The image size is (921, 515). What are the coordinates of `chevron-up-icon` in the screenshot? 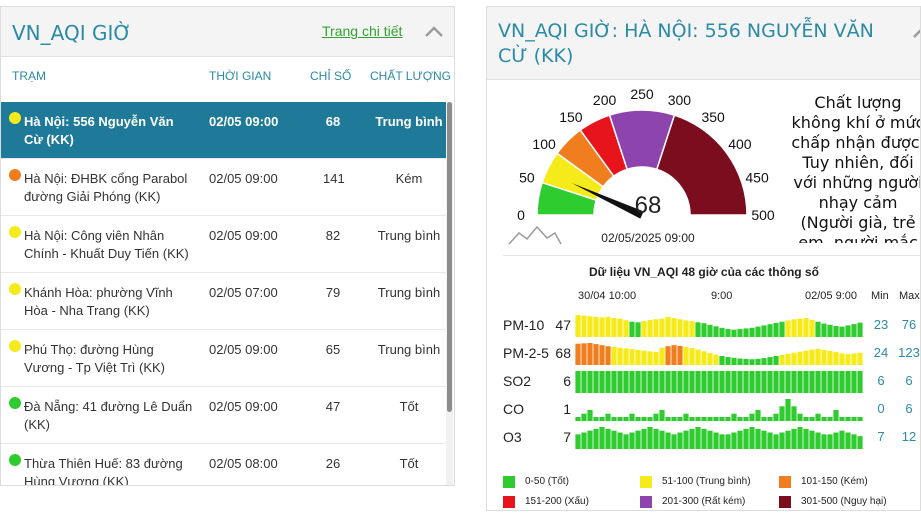 It's located at (916, 33).